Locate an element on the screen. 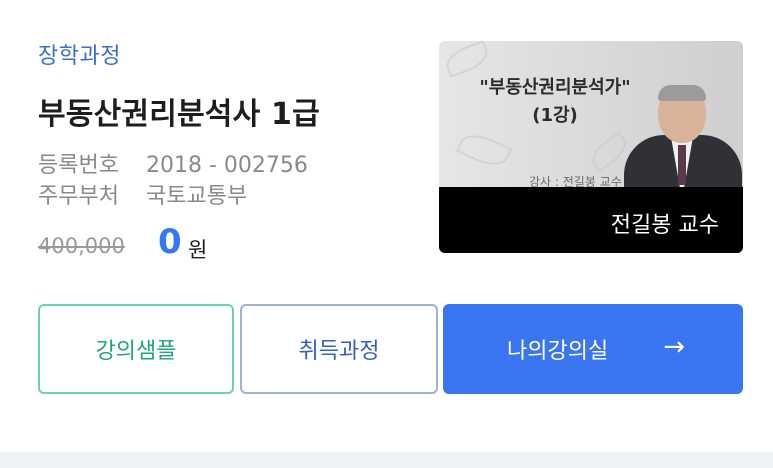 The image size is (773, 468). registration-label: 등록번호 is located at coordinates (78, 165).